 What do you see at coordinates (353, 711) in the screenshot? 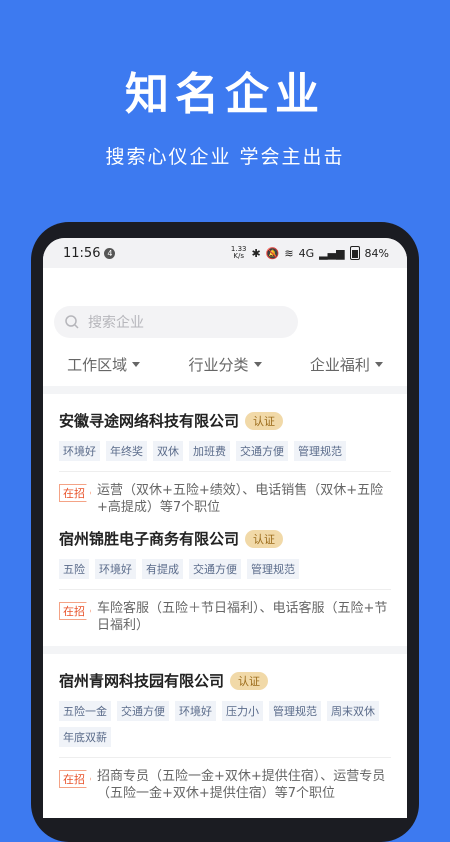
I see `tag: 周末双休` at bounding box center [353, 711].